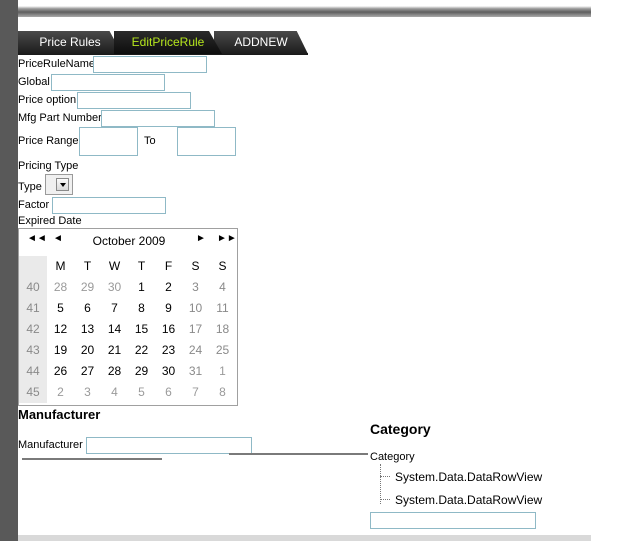 This screenshot has height=541, width=640. What do you see at coordinates (60, 118) in the screenshot?
I see `mfg-part-number-label: Mfg Part Number` at bounding box center [60, 118].